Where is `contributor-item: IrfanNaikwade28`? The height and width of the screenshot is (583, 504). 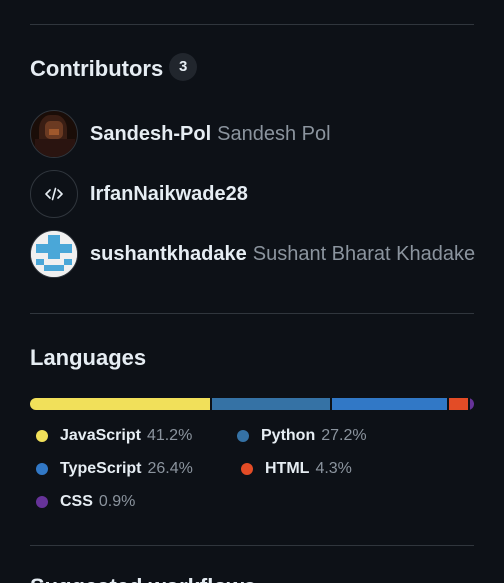
contributor-item: IrfanNaikwade28 is located at coordinates (139, 194).